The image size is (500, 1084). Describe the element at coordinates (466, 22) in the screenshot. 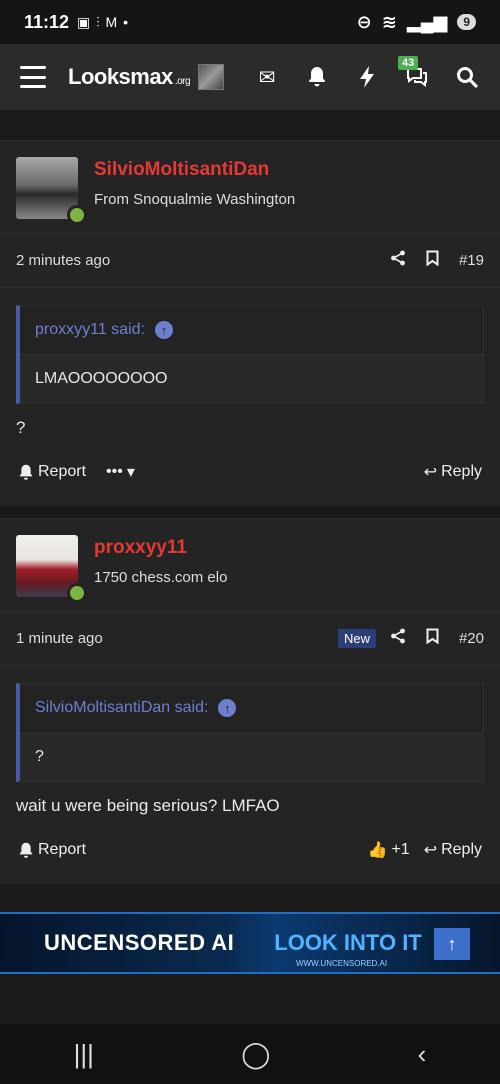

I see `battery-icon: 9` at that location.